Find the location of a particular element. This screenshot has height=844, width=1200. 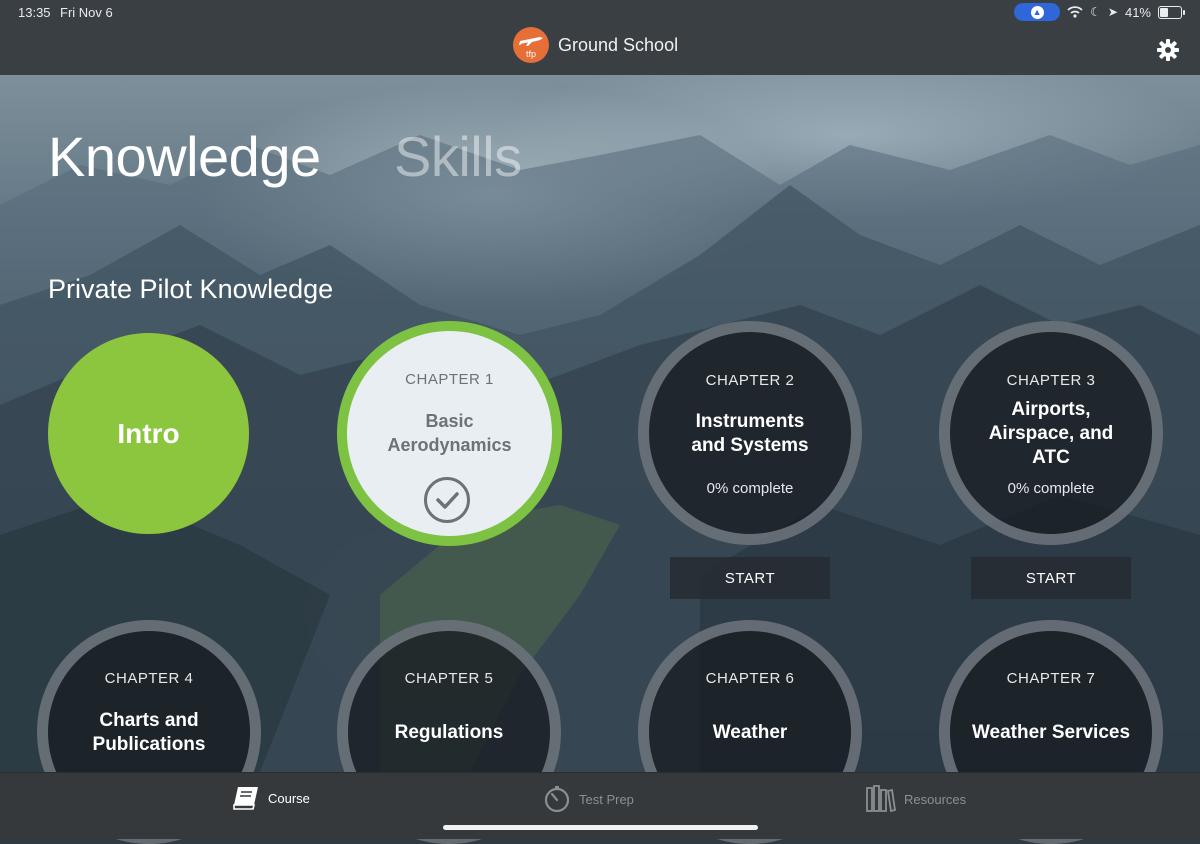

chapter-number: CHAPTER 6 is located at coordinates (750, 678).